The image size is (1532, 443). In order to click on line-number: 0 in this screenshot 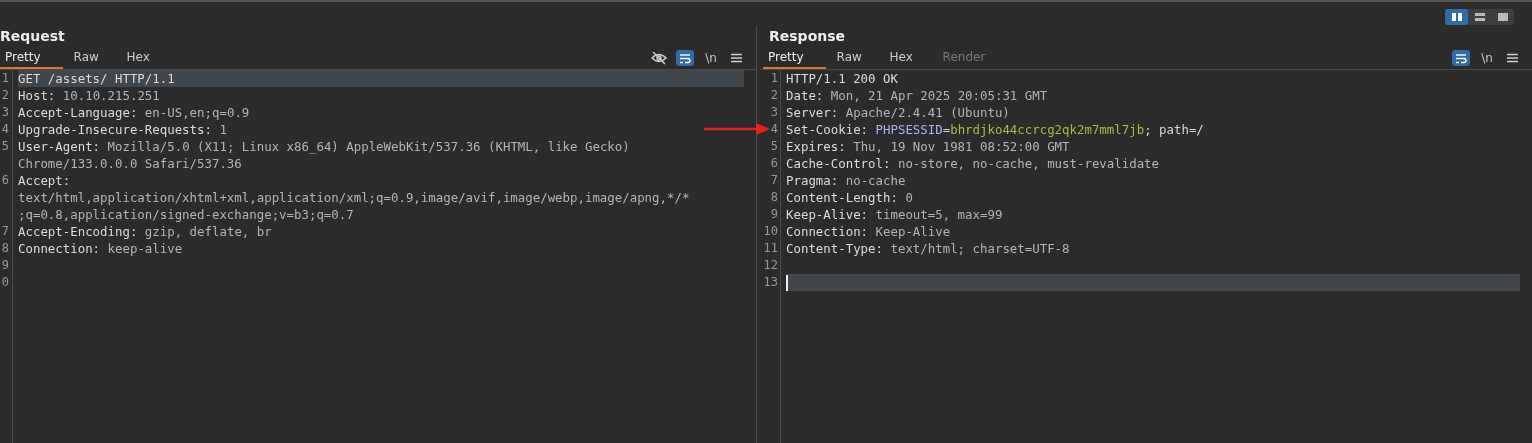, I will do `click(5, 282)`.